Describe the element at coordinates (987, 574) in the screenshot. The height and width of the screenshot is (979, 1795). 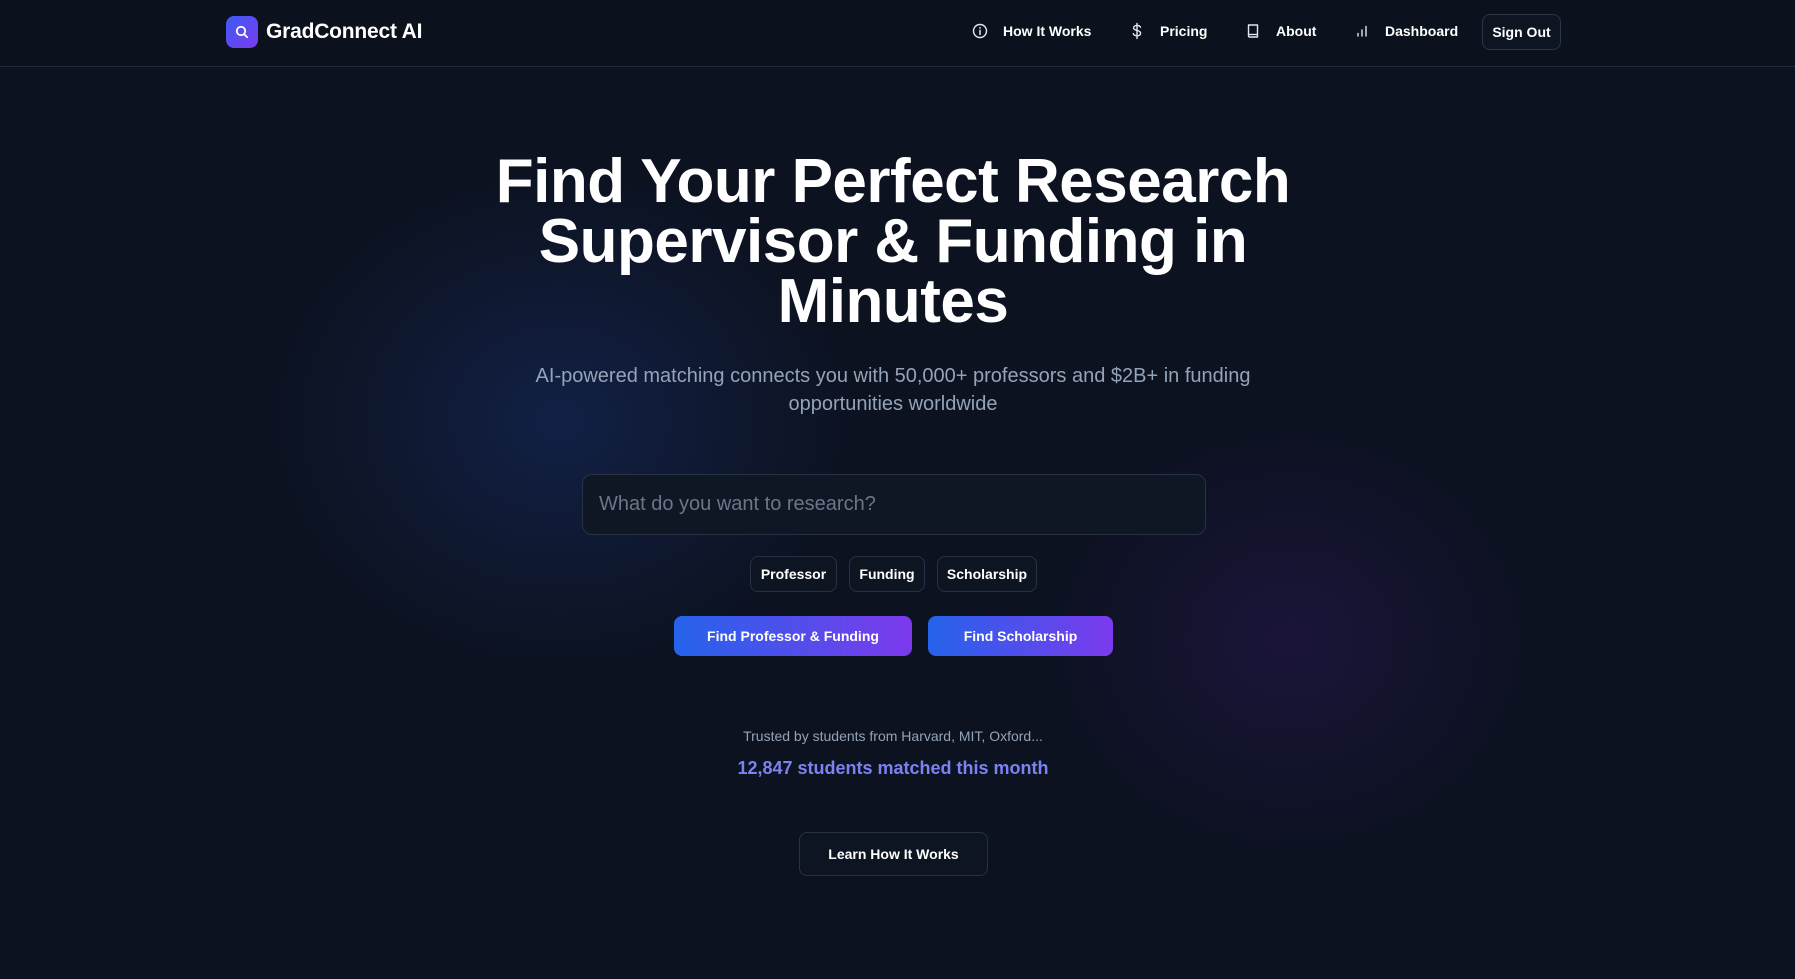
I see `filter-scholarship-chip: Scholarship` at that location.